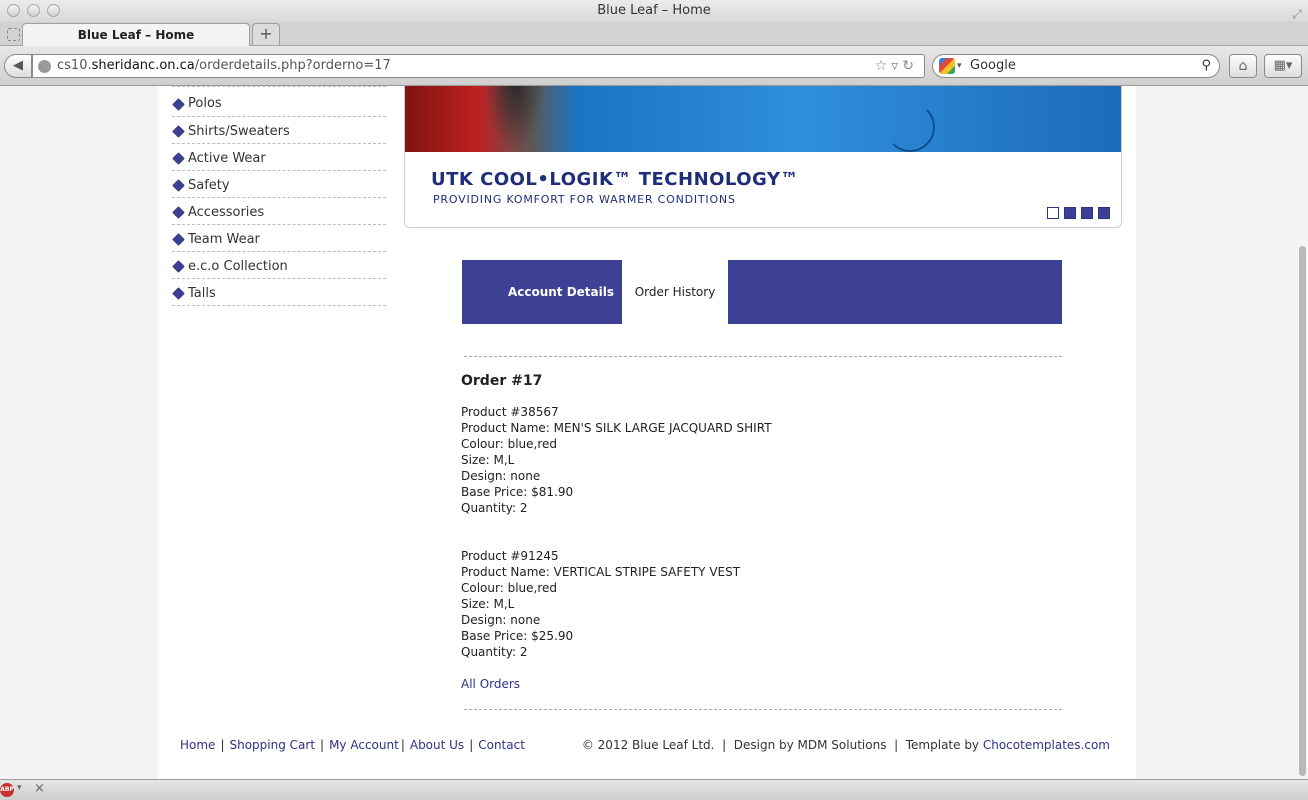  I want to click on product-price: Base Price: $25.90, so click(517, 636).